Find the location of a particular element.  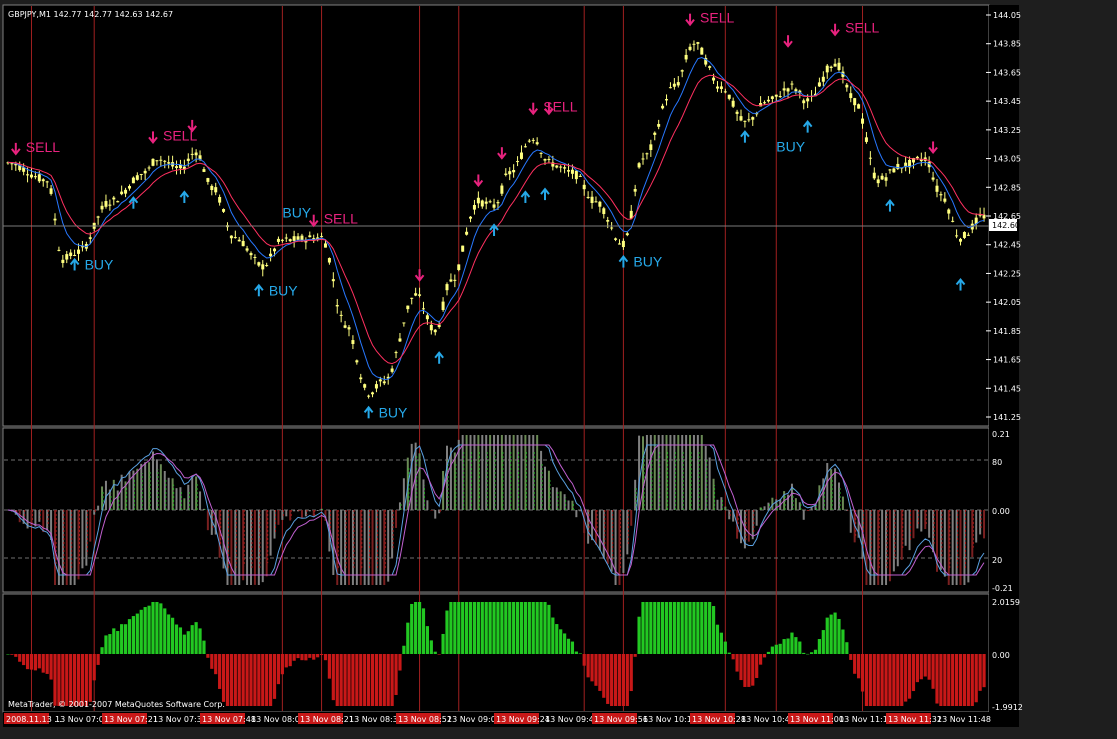

time-tick-label: 13 Nov 10:44 is located at coordinates (768, 719).